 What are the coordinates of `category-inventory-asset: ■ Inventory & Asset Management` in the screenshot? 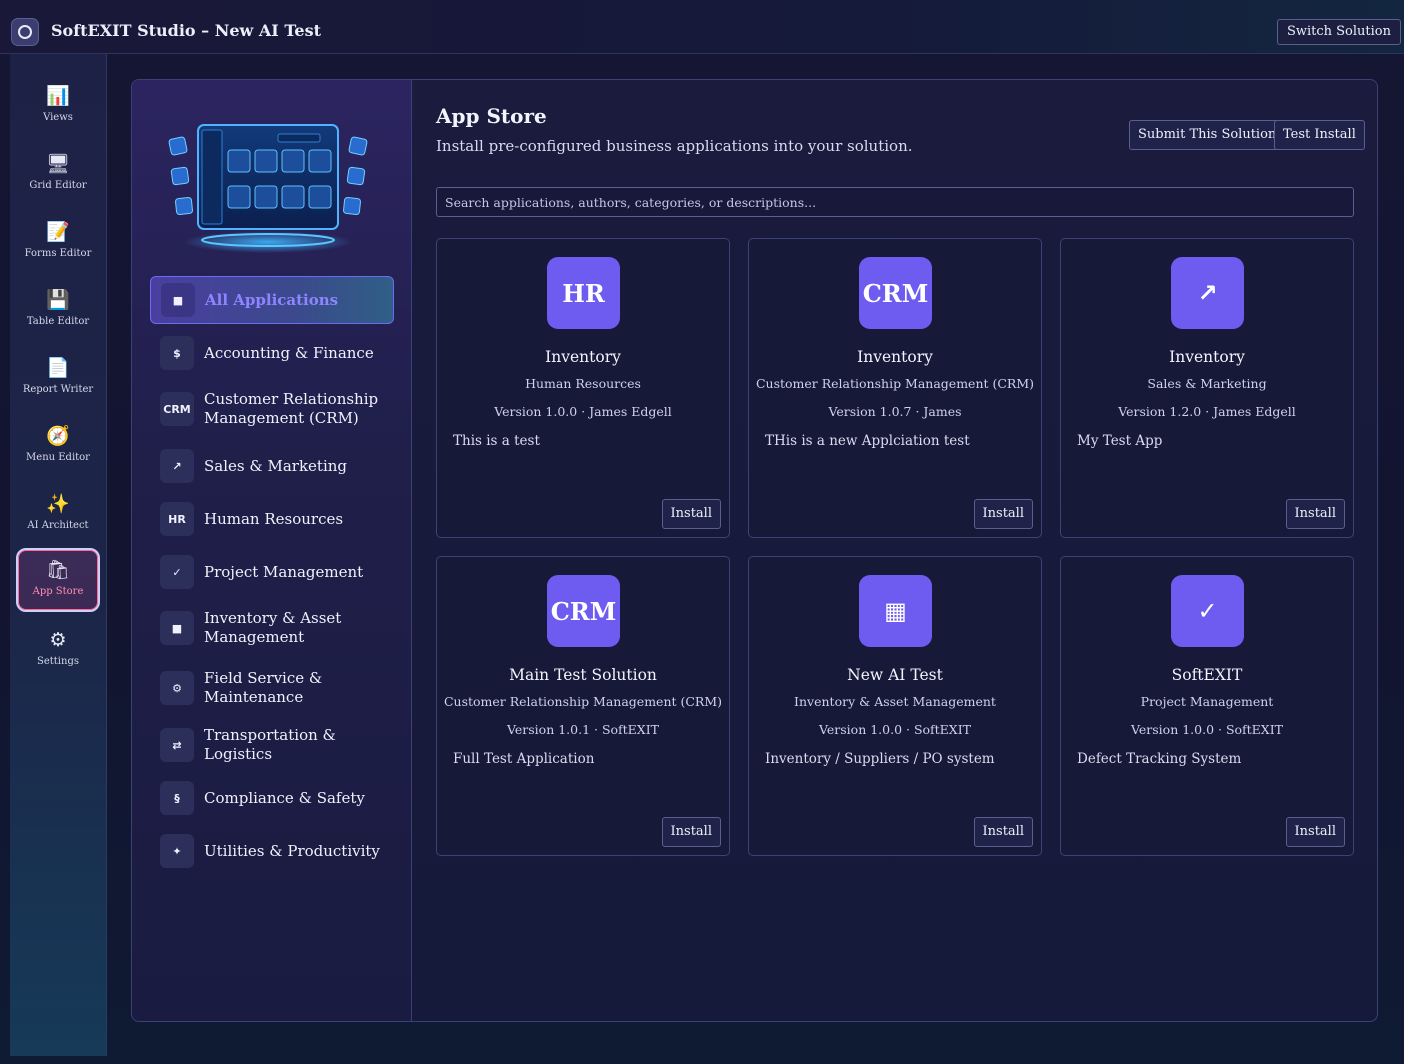 It's located at (272, 628).